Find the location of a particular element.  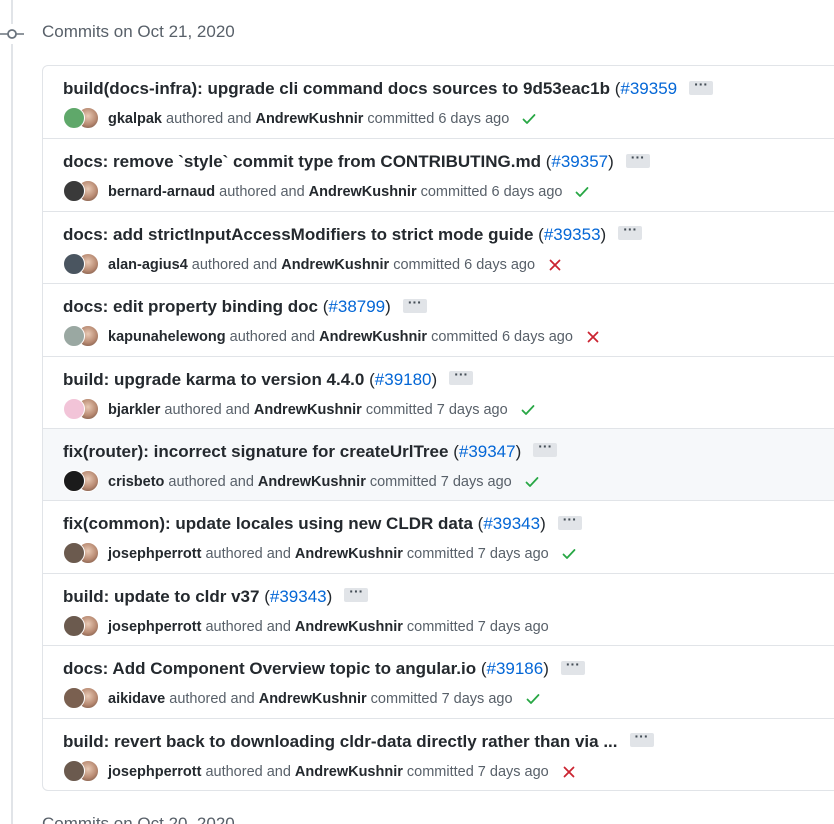

pull-request-link: #39357 is located at coordinates (579, 161).